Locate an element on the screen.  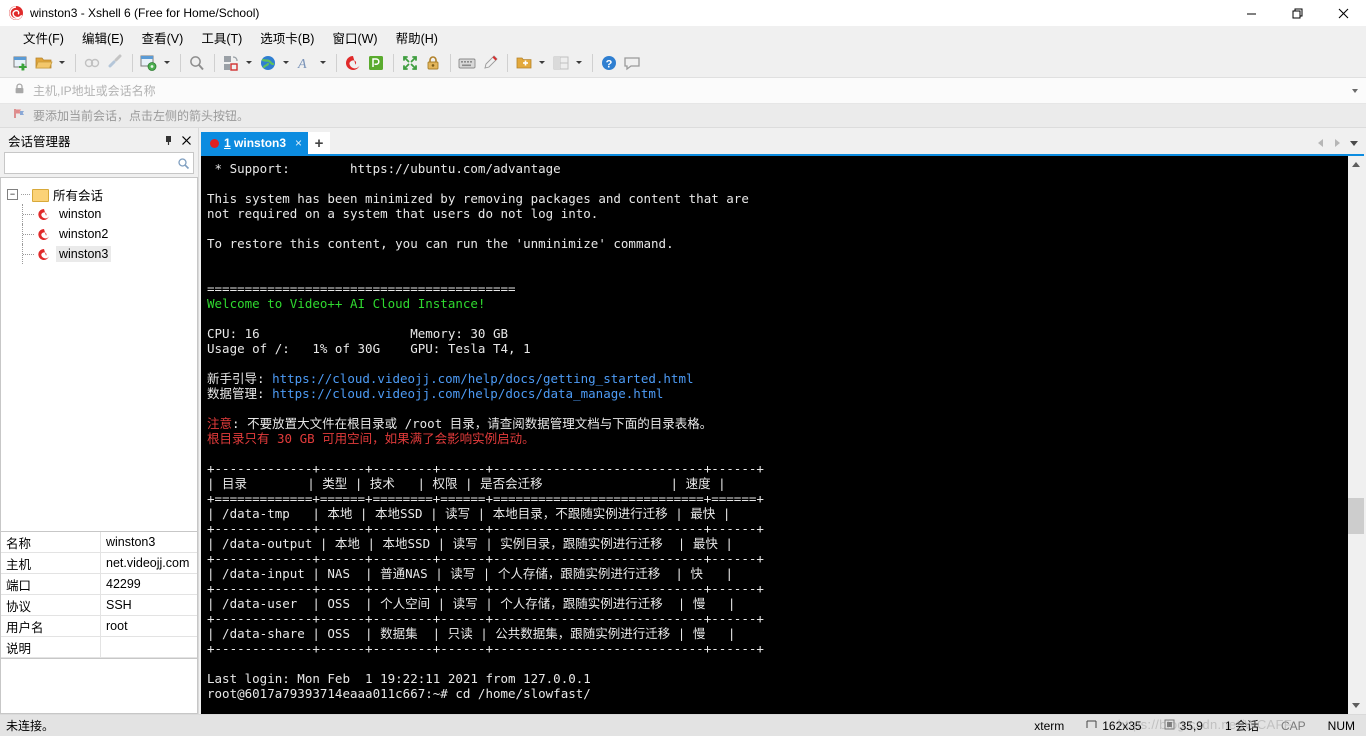
session-search-box is located at coordinates (99, 163).